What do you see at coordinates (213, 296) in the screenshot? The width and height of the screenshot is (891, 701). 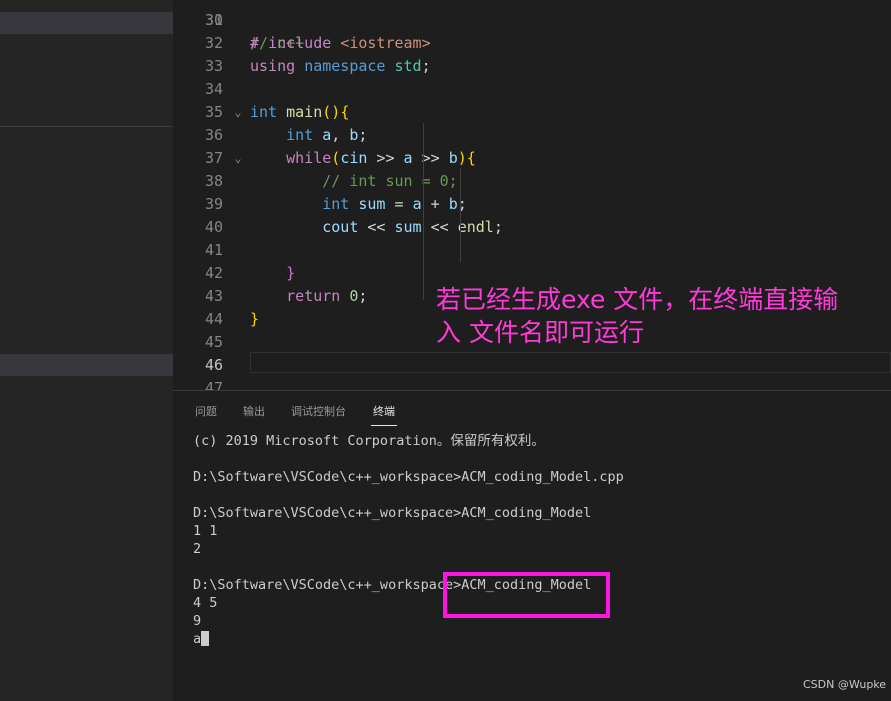 I see `line-number: 43` at bounding box center [213, 296].